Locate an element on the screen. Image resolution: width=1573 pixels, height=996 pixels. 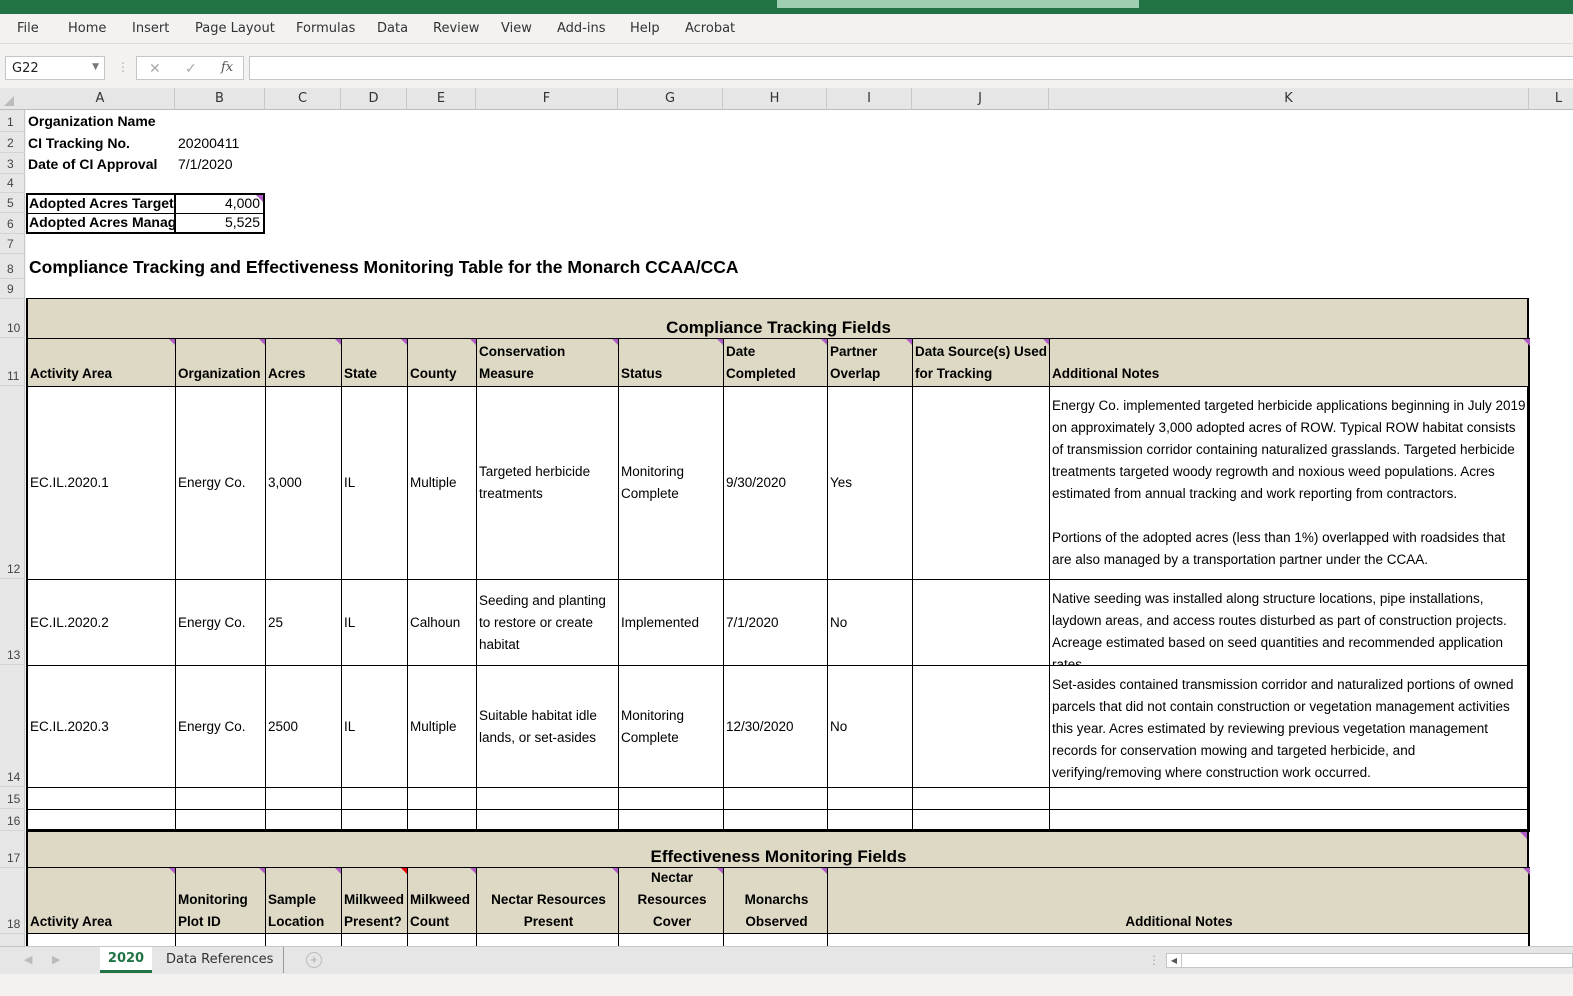
acres-target-value: 4,000 is located at coordinates (218, 203).